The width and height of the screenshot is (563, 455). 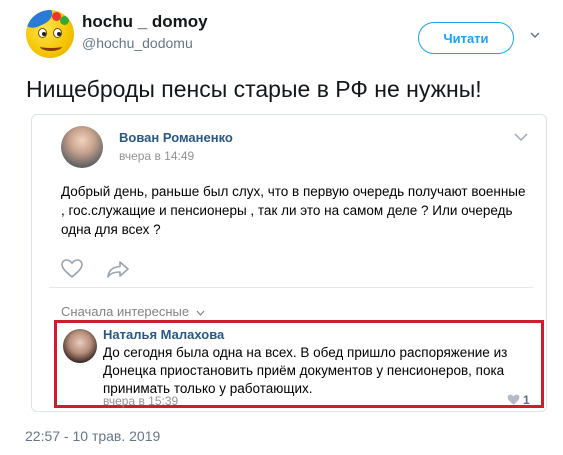 I want to click on post-author-name: Вован Романенко, so click(x=176, y=137).